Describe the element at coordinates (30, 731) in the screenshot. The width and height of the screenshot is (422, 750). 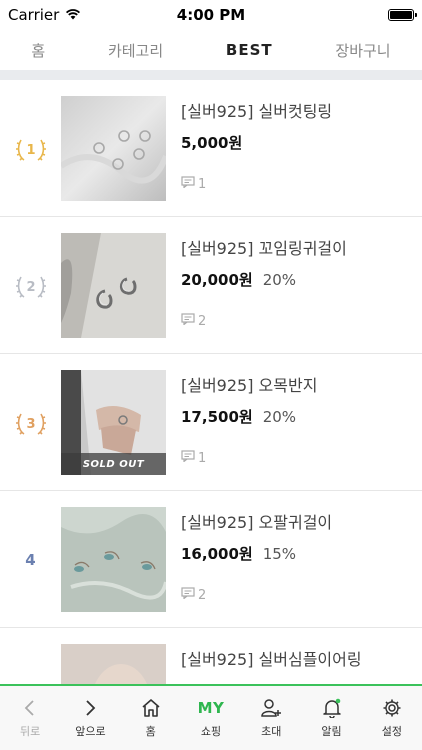
I see `nav-back-label: 뒤로` at that location.